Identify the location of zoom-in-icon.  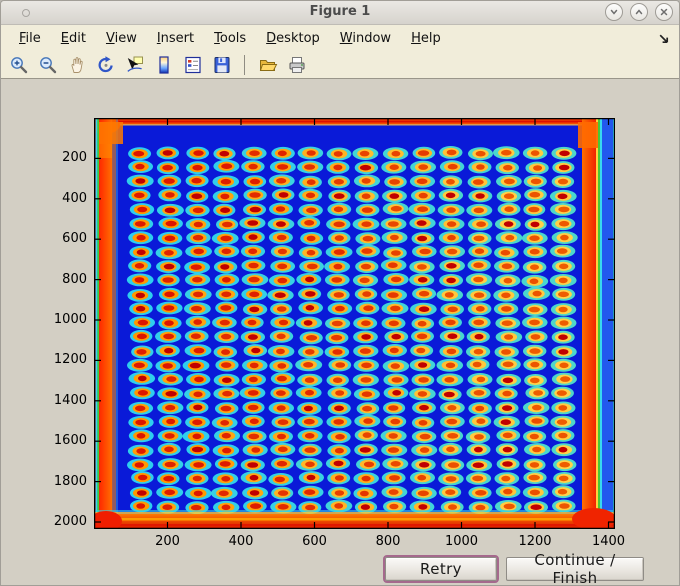
(18, 64).